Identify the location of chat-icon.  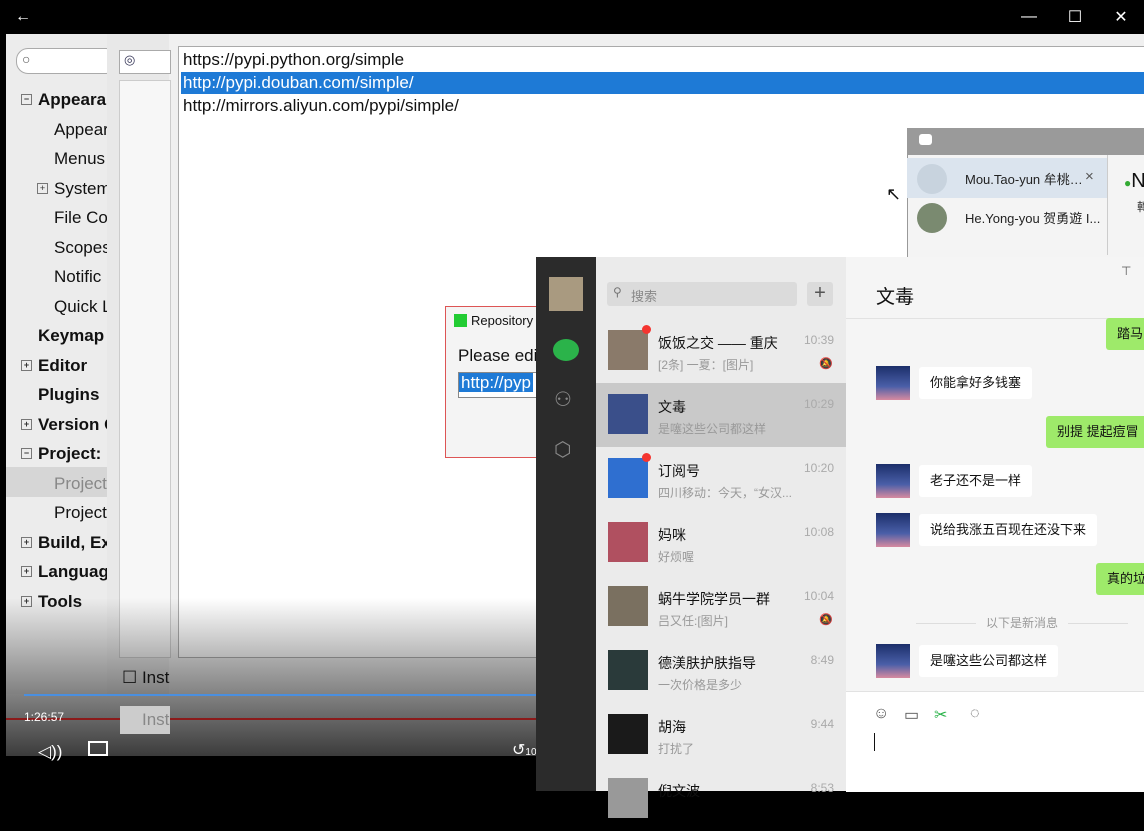
(566, 350).